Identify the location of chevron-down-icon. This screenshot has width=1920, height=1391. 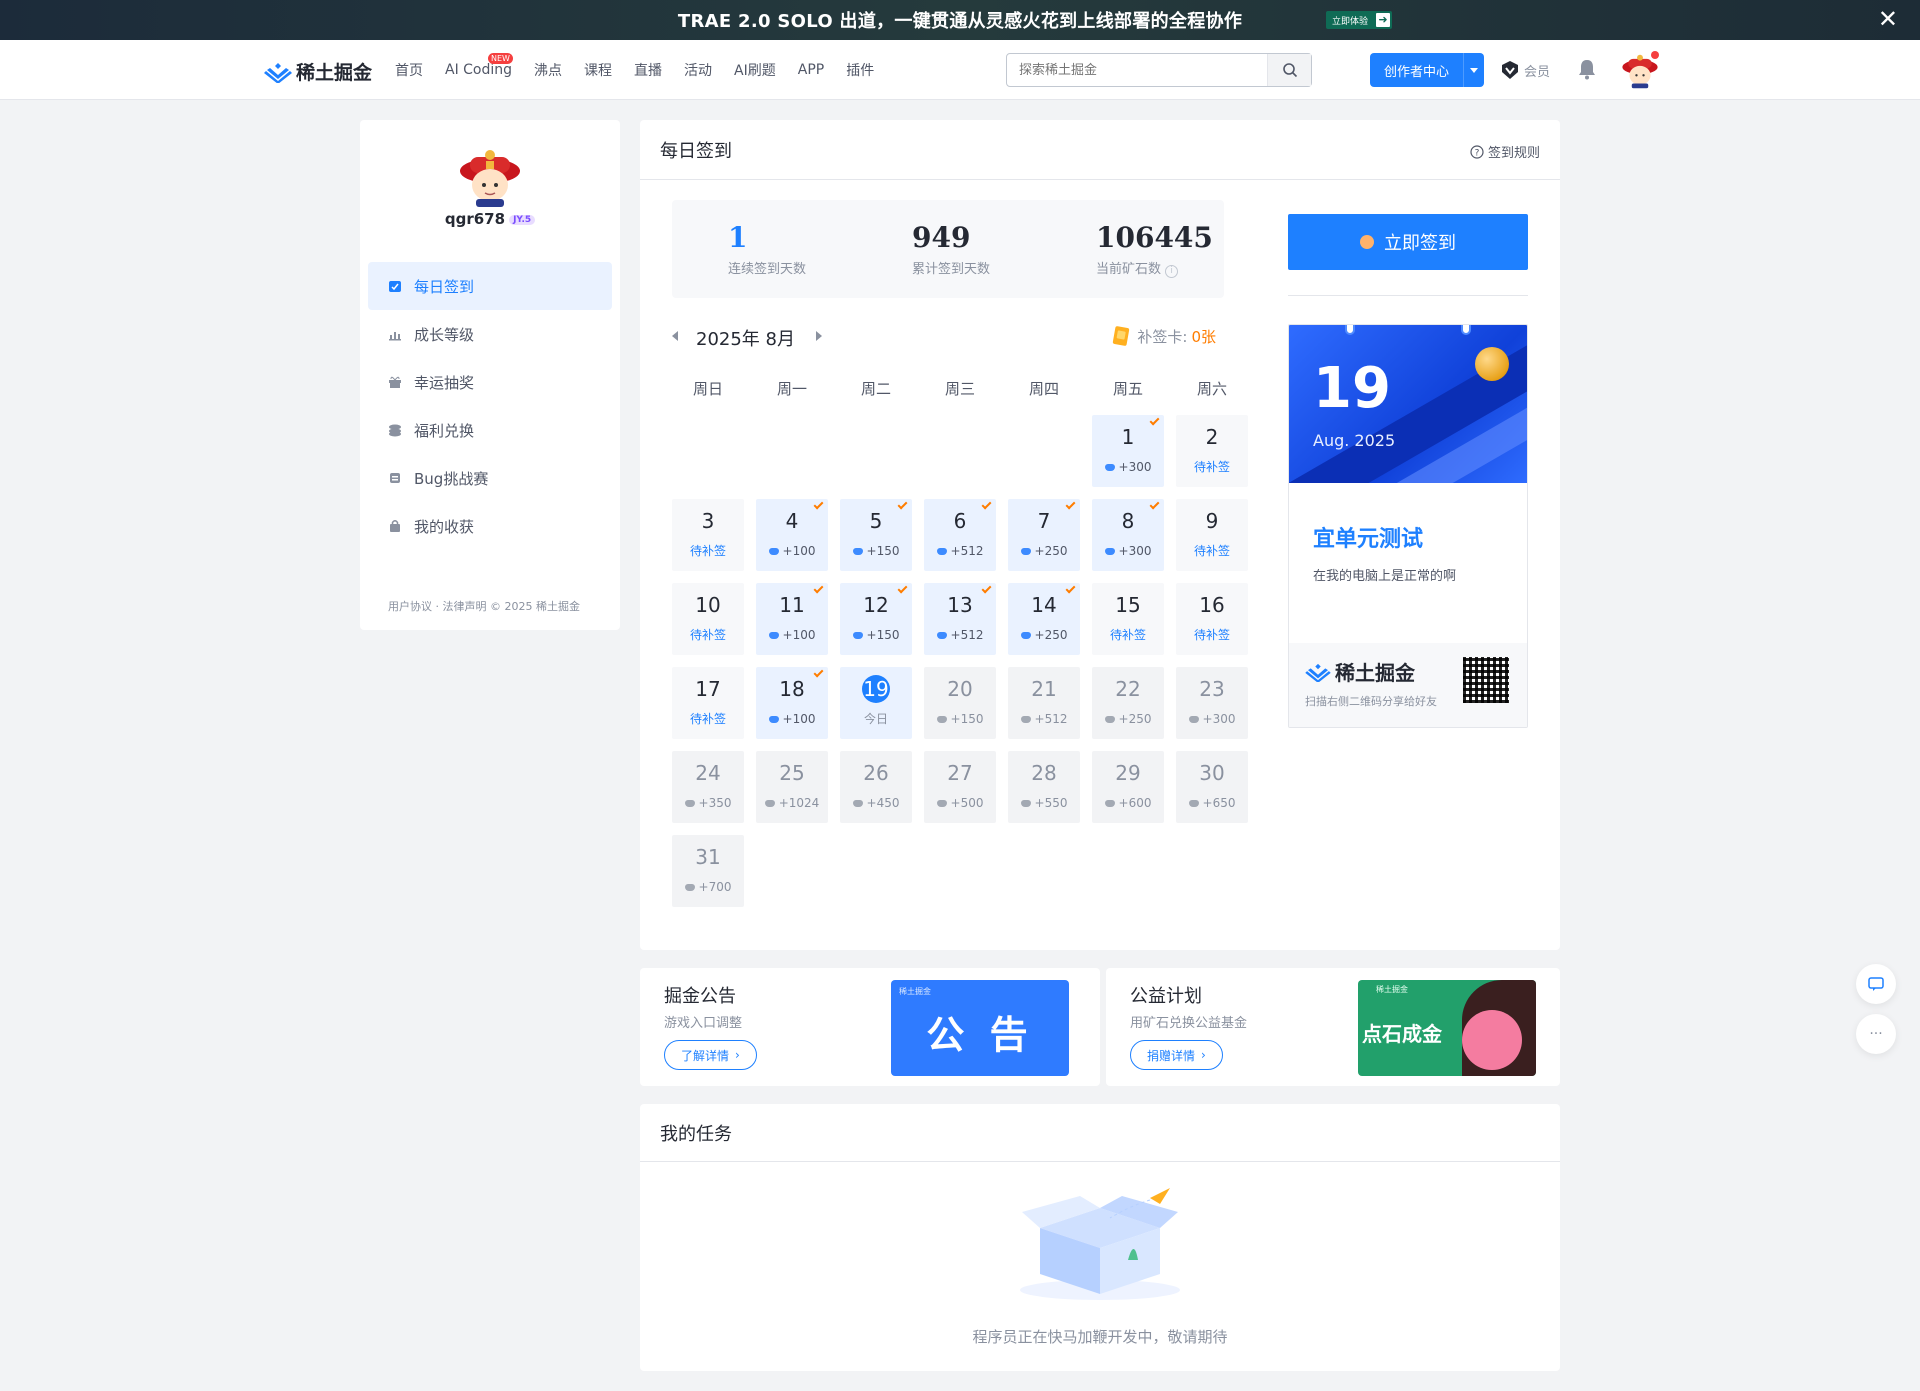
(1474, 70).